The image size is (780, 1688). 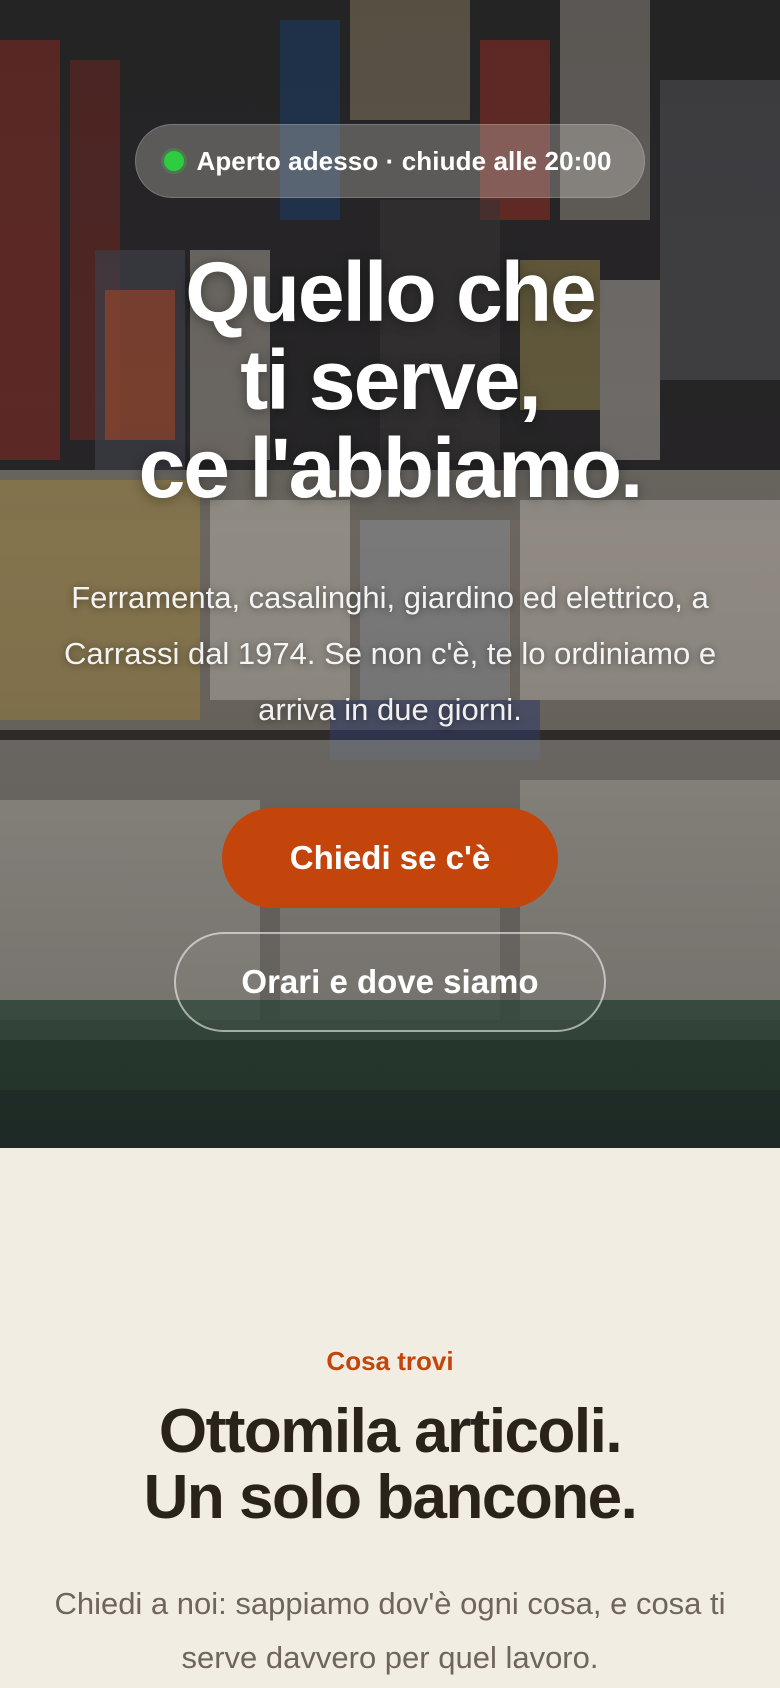 I want to click on hero-title-line: ti serve,, so click(x=391, y=380).